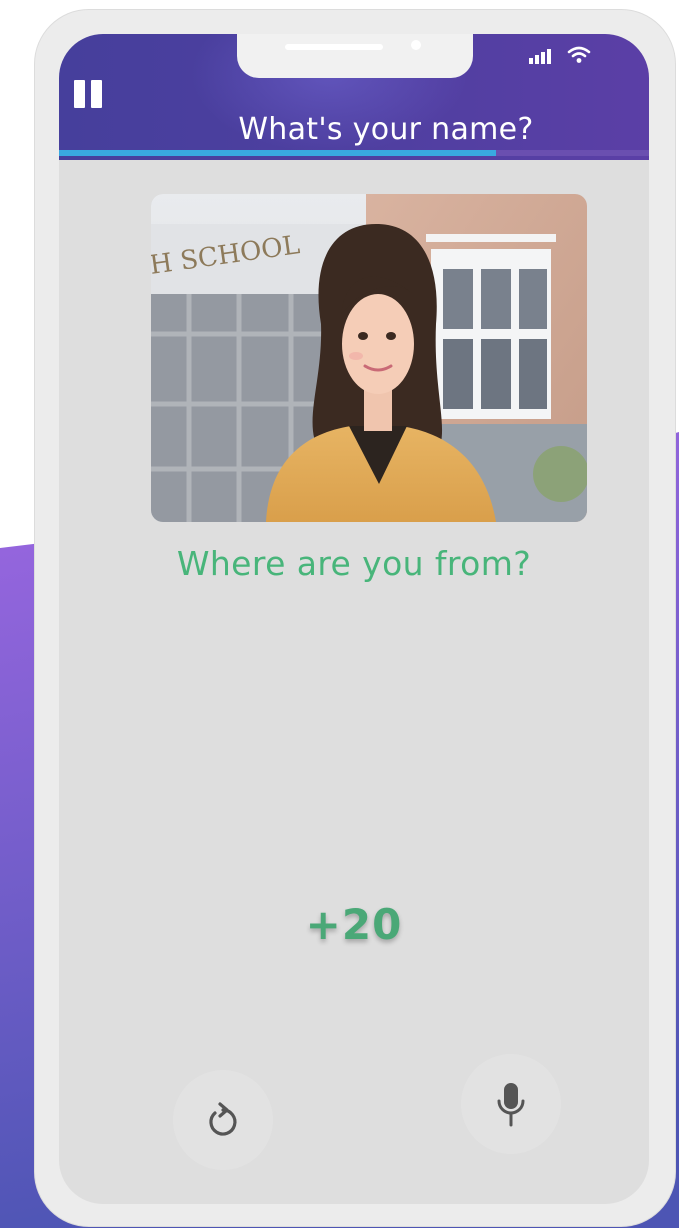 This screenshot has width=679, height=1228. I want to click on phone-notch, so click(355, 56).